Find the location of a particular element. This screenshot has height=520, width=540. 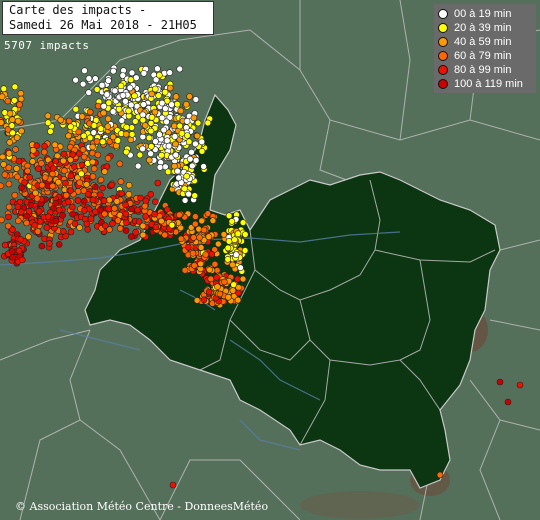

legend-label: 00 à 19 min is located at coordinates (483, 14).